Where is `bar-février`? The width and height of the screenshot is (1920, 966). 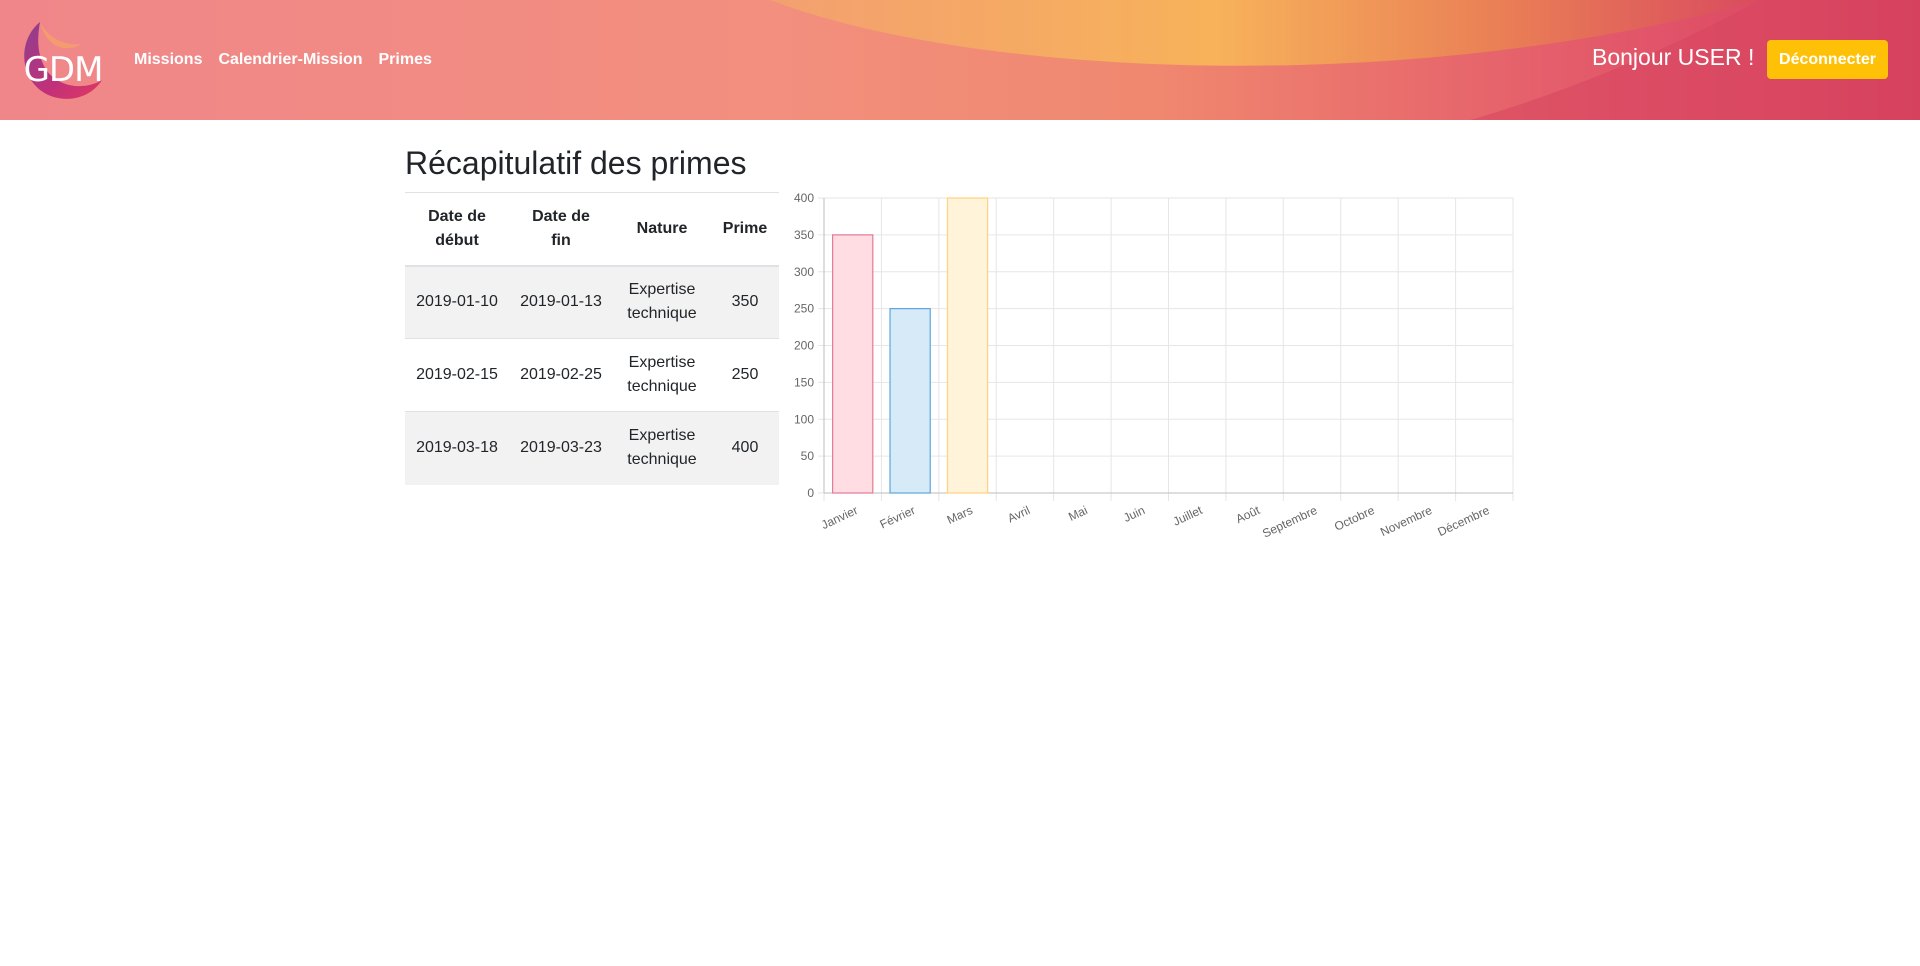 bar-février is located at coordinates (910, 401).